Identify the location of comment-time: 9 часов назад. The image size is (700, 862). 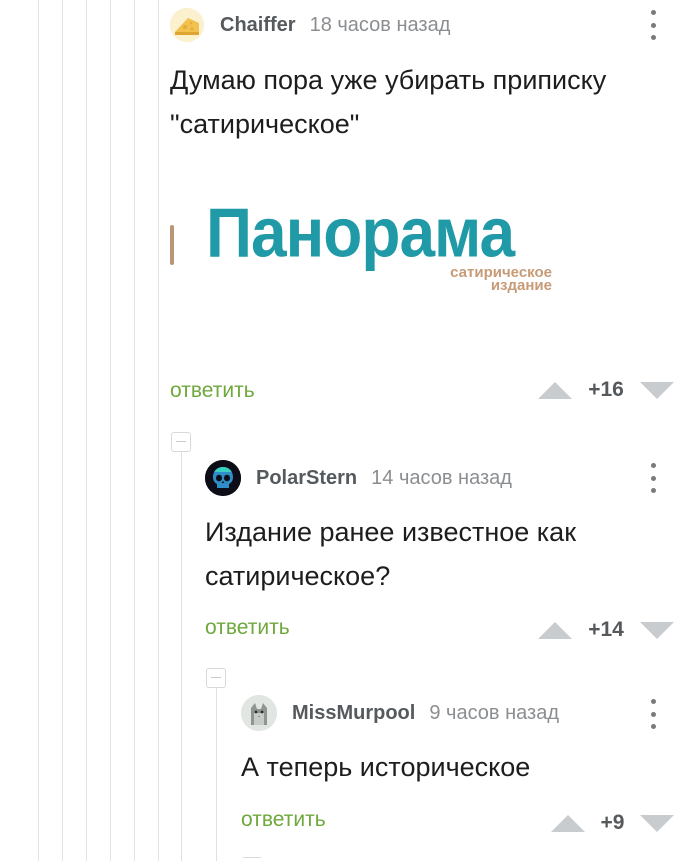
(494, 713).